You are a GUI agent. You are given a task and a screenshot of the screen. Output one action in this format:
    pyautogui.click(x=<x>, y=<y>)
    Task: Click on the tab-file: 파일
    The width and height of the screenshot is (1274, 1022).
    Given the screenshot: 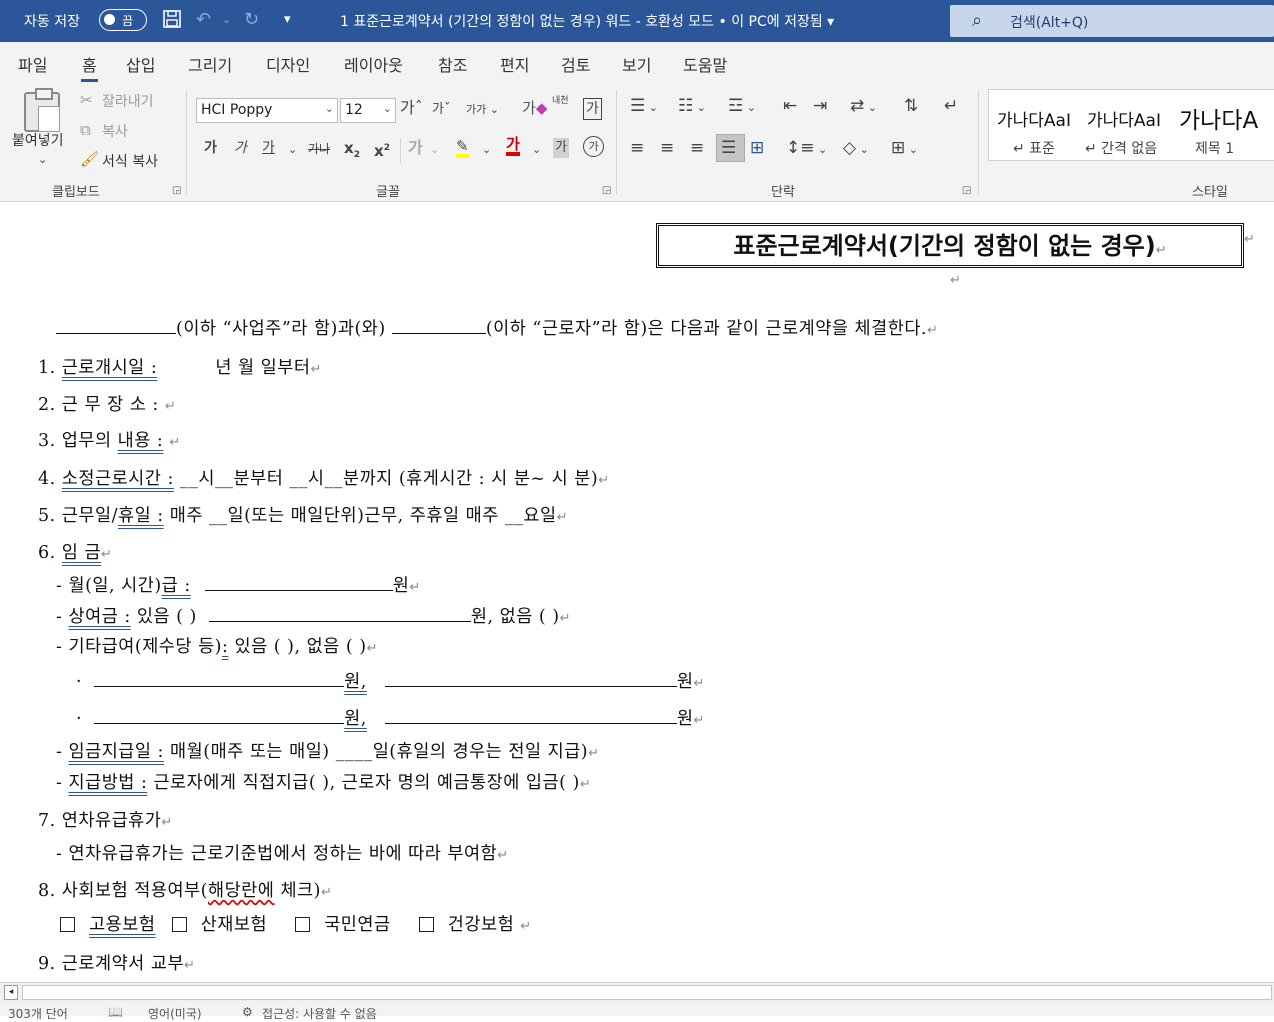 What is the action you would take?
    pyautogui.click(x=32, y=64)
    